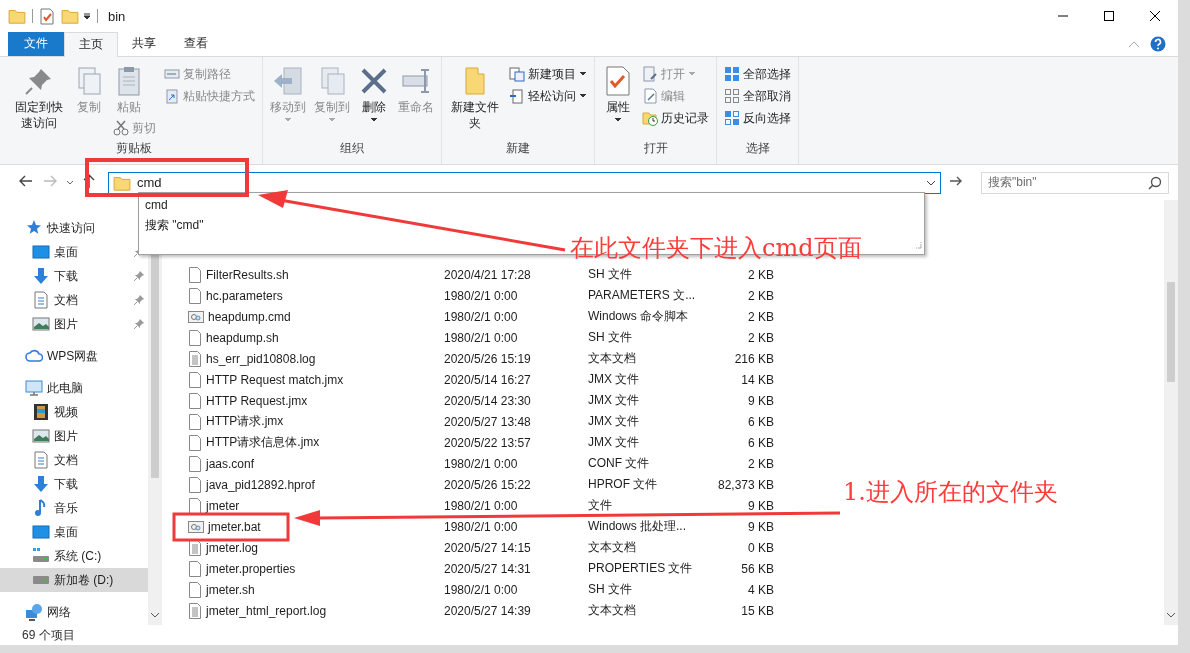  I want to click on file-size: 15 KB, so click(757, 610).